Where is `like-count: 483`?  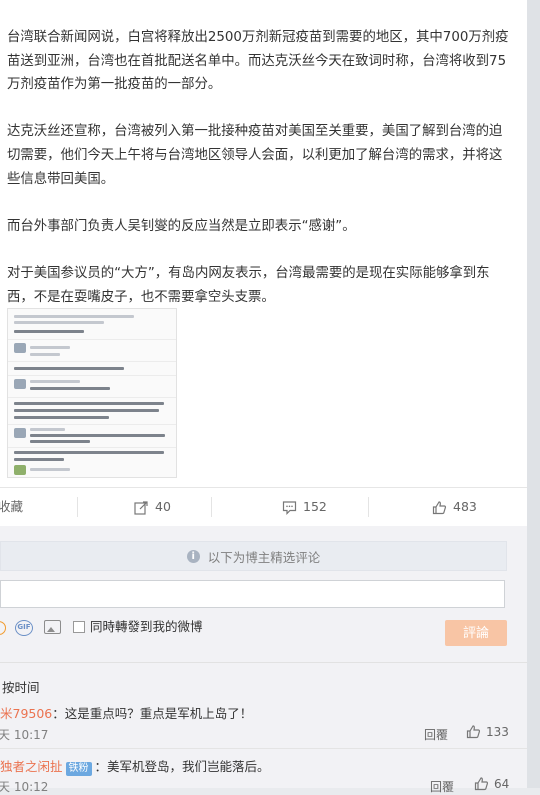
like-count: 483 is located at coordinates (465, 506).